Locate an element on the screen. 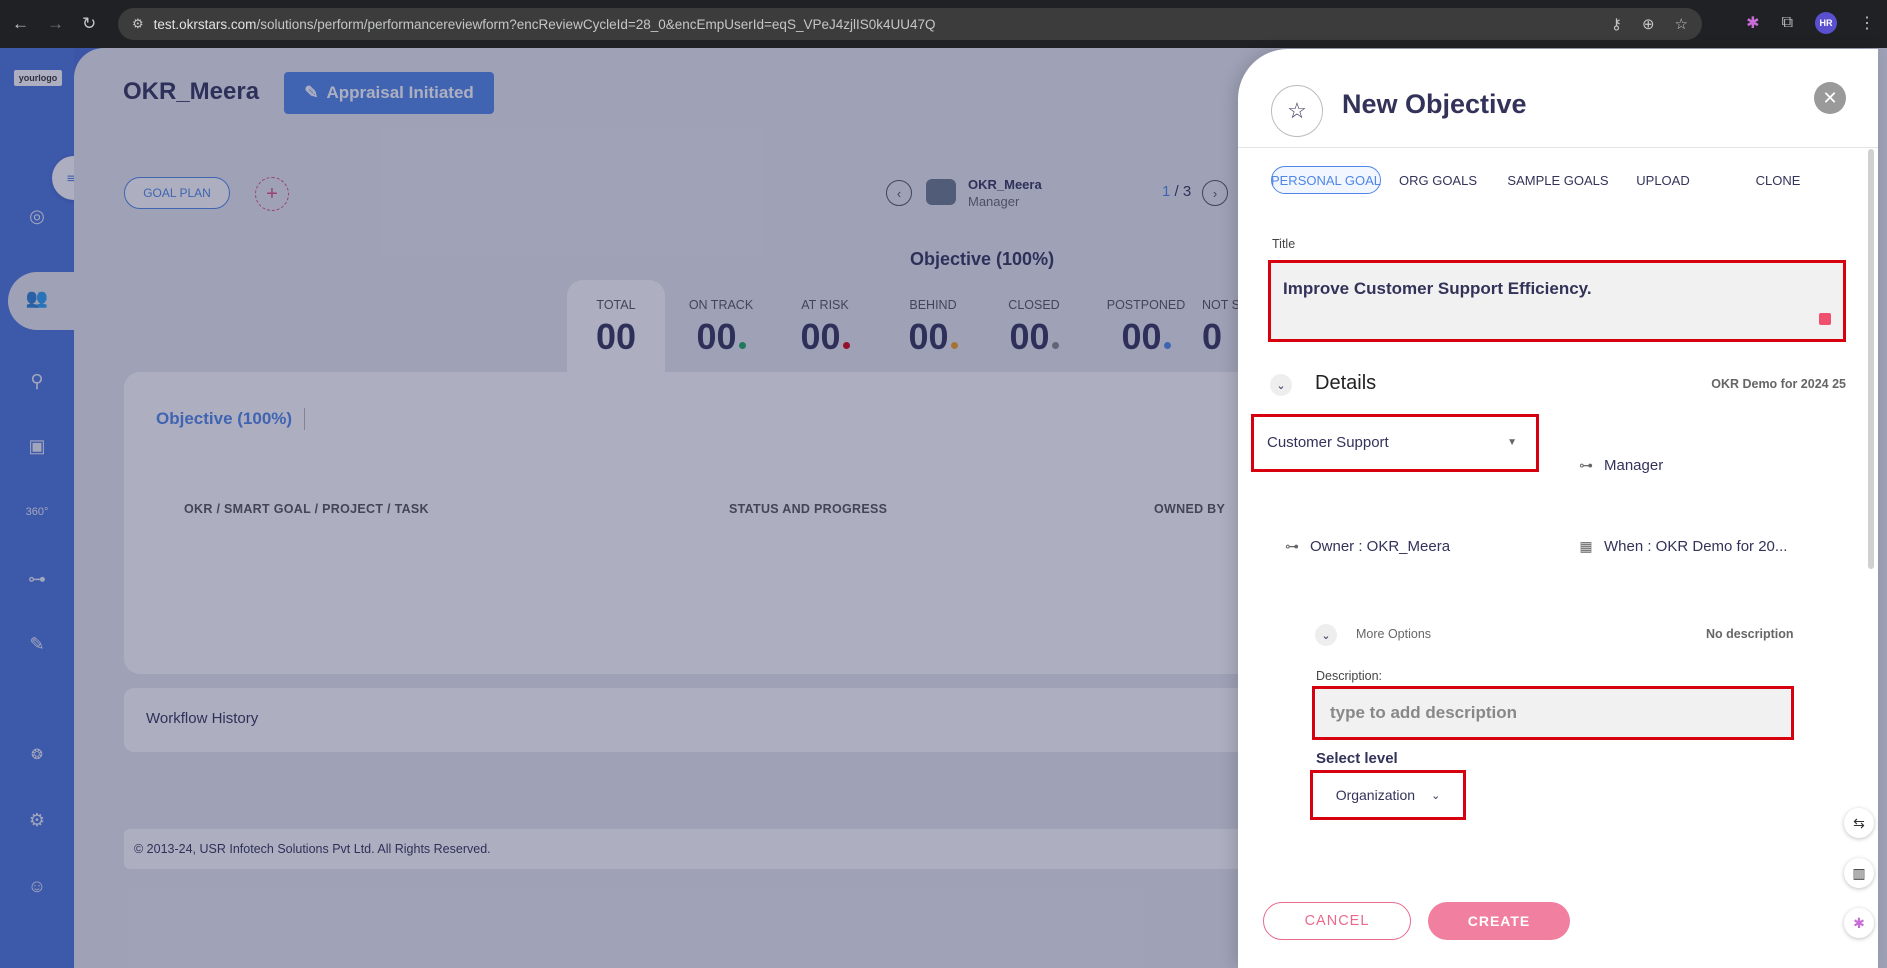 The width and height of the screenshot is (1887, 968). stat-postponed: POSTPONED 00 is located at coordinates (1146, 328).